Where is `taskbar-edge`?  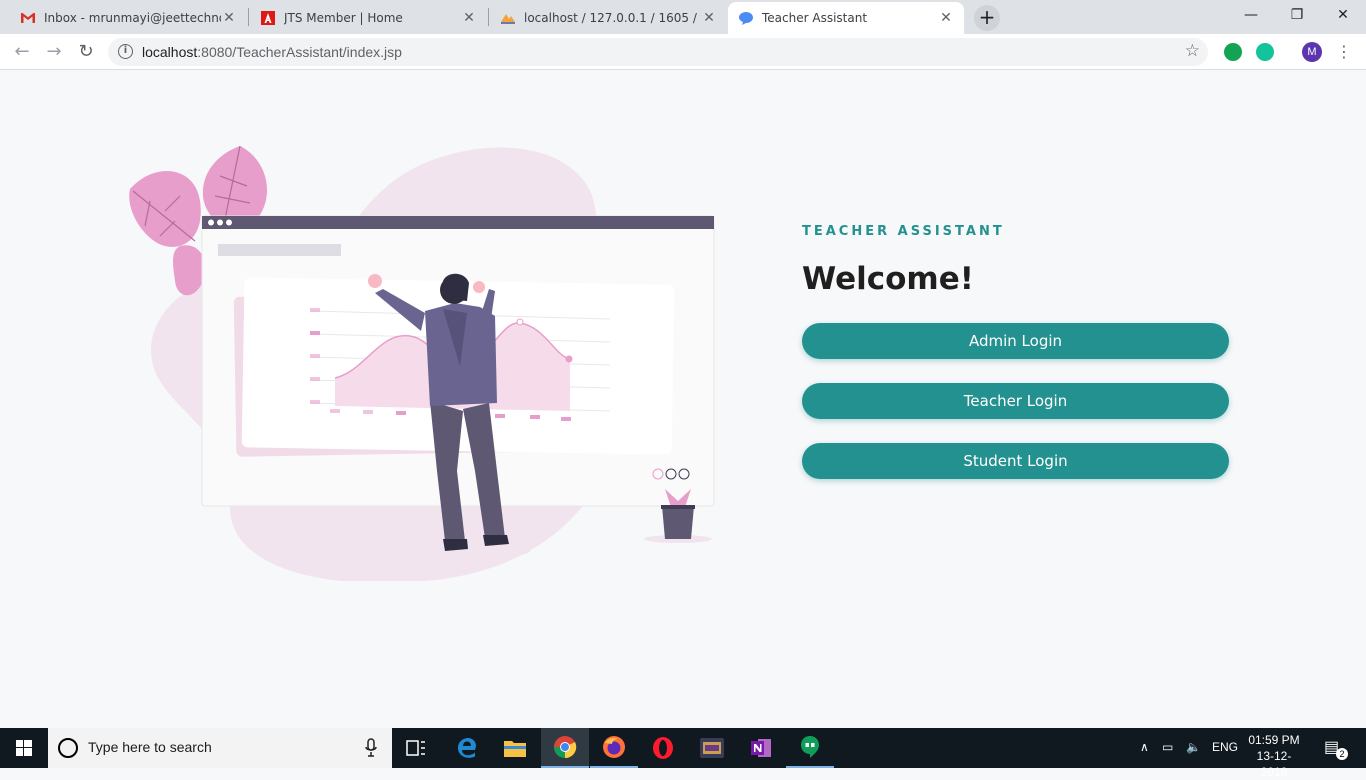
taskbar-edge is located at coordinates (467, 748).